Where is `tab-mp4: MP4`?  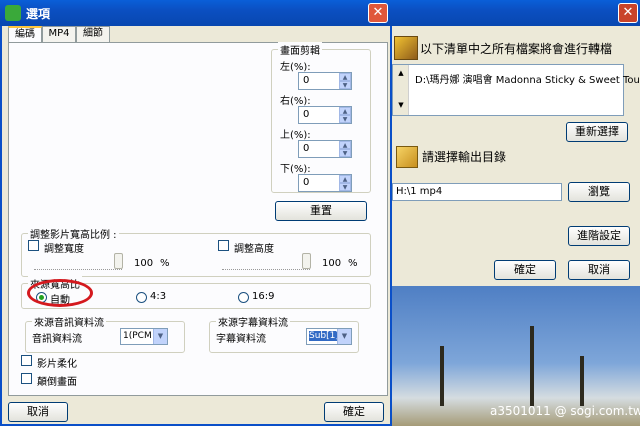
tab-mp4: MP4 is located at coordinates (59, 34).